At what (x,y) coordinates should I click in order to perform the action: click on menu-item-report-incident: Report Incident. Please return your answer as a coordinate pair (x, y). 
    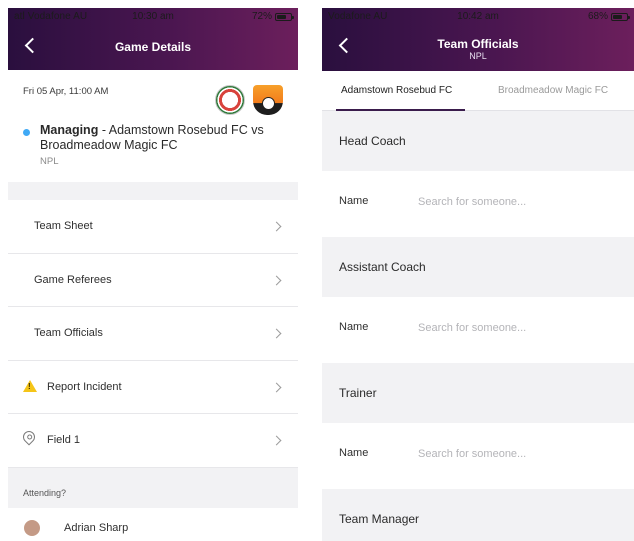
    Looking at the image, I should click on (153, 387).